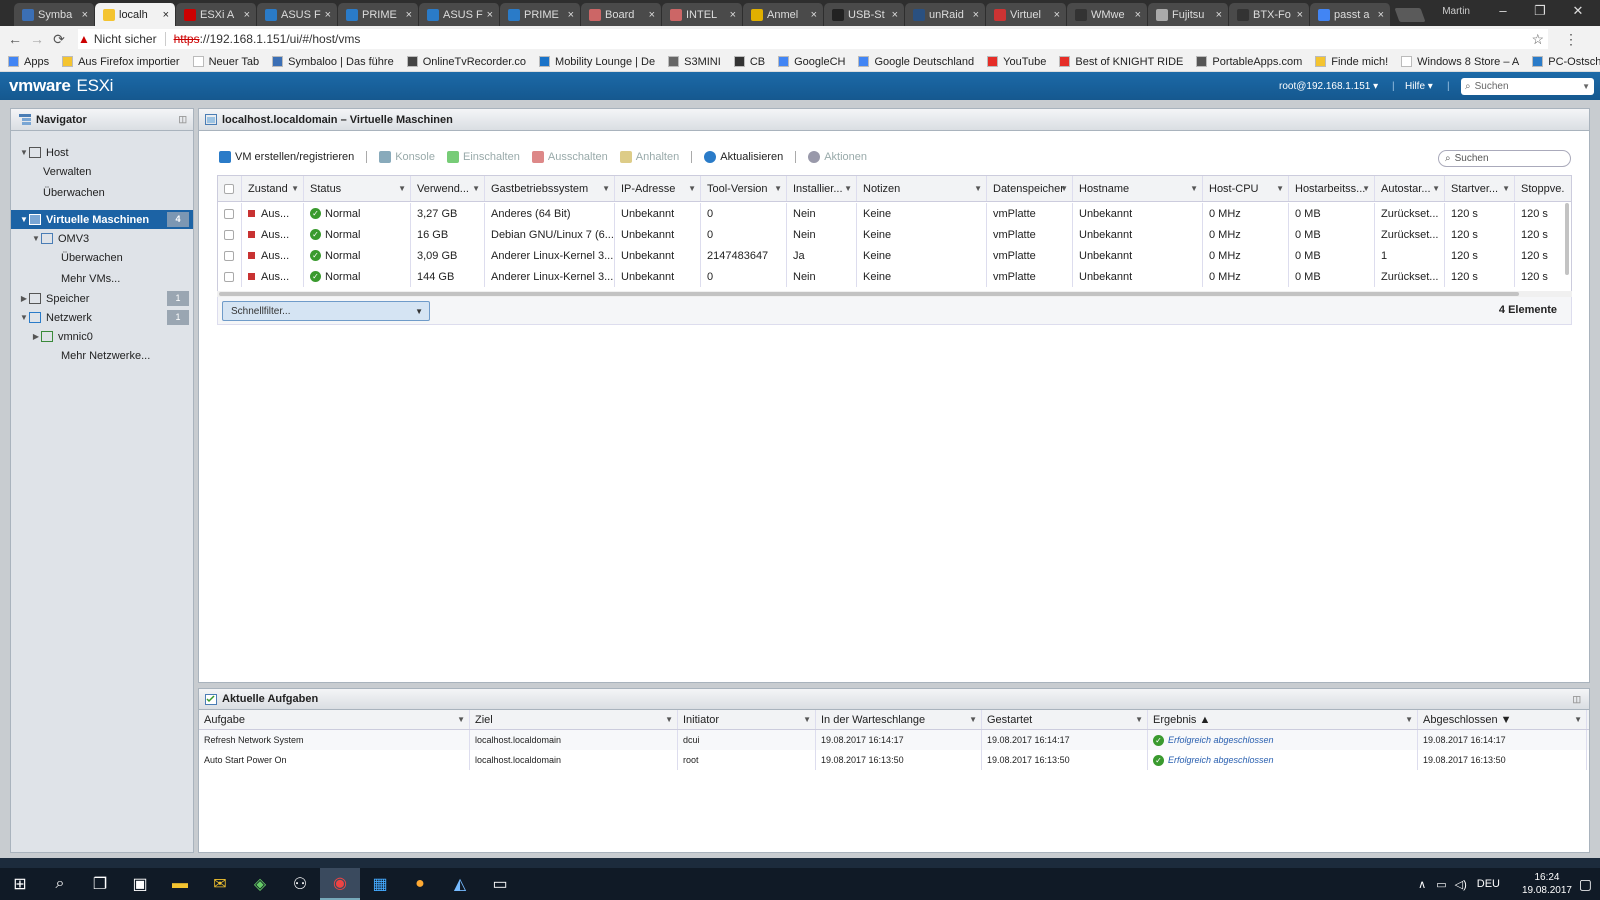 The height and width of the screenshot is (900, 1600). Describe the element at coordinates (822, 188) in the screenshot. I see `column-header: Installier... ▼` at that location.